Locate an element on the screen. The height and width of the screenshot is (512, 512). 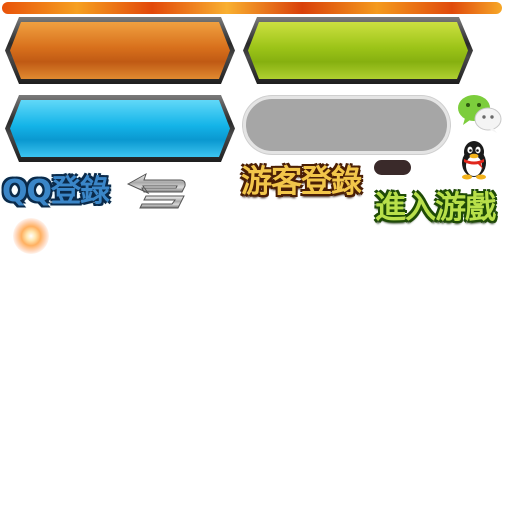
orange-button-face is located at coordinates (120, 50).